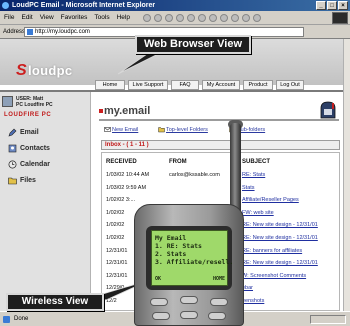  I want to click on nav-faq: FAQ, so click(185, 85).